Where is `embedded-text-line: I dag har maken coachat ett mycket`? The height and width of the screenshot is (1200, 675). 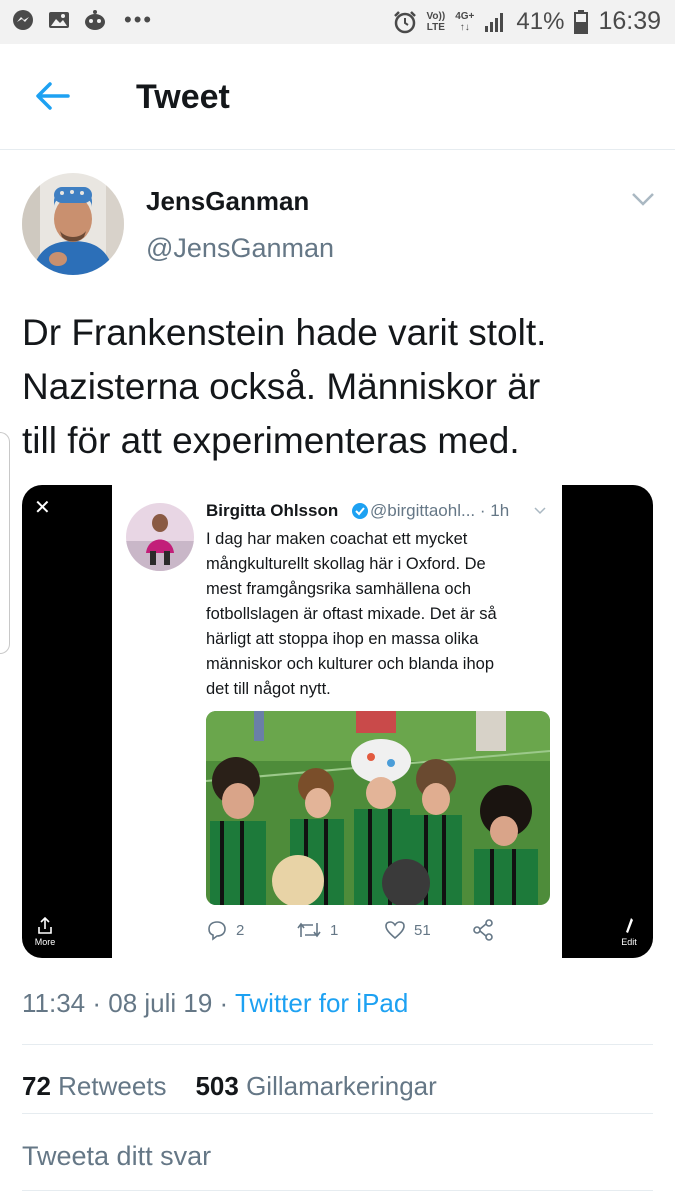
embedded-text-line: I dag har maken coachat ett mycket is located at coordinates (337, 539).